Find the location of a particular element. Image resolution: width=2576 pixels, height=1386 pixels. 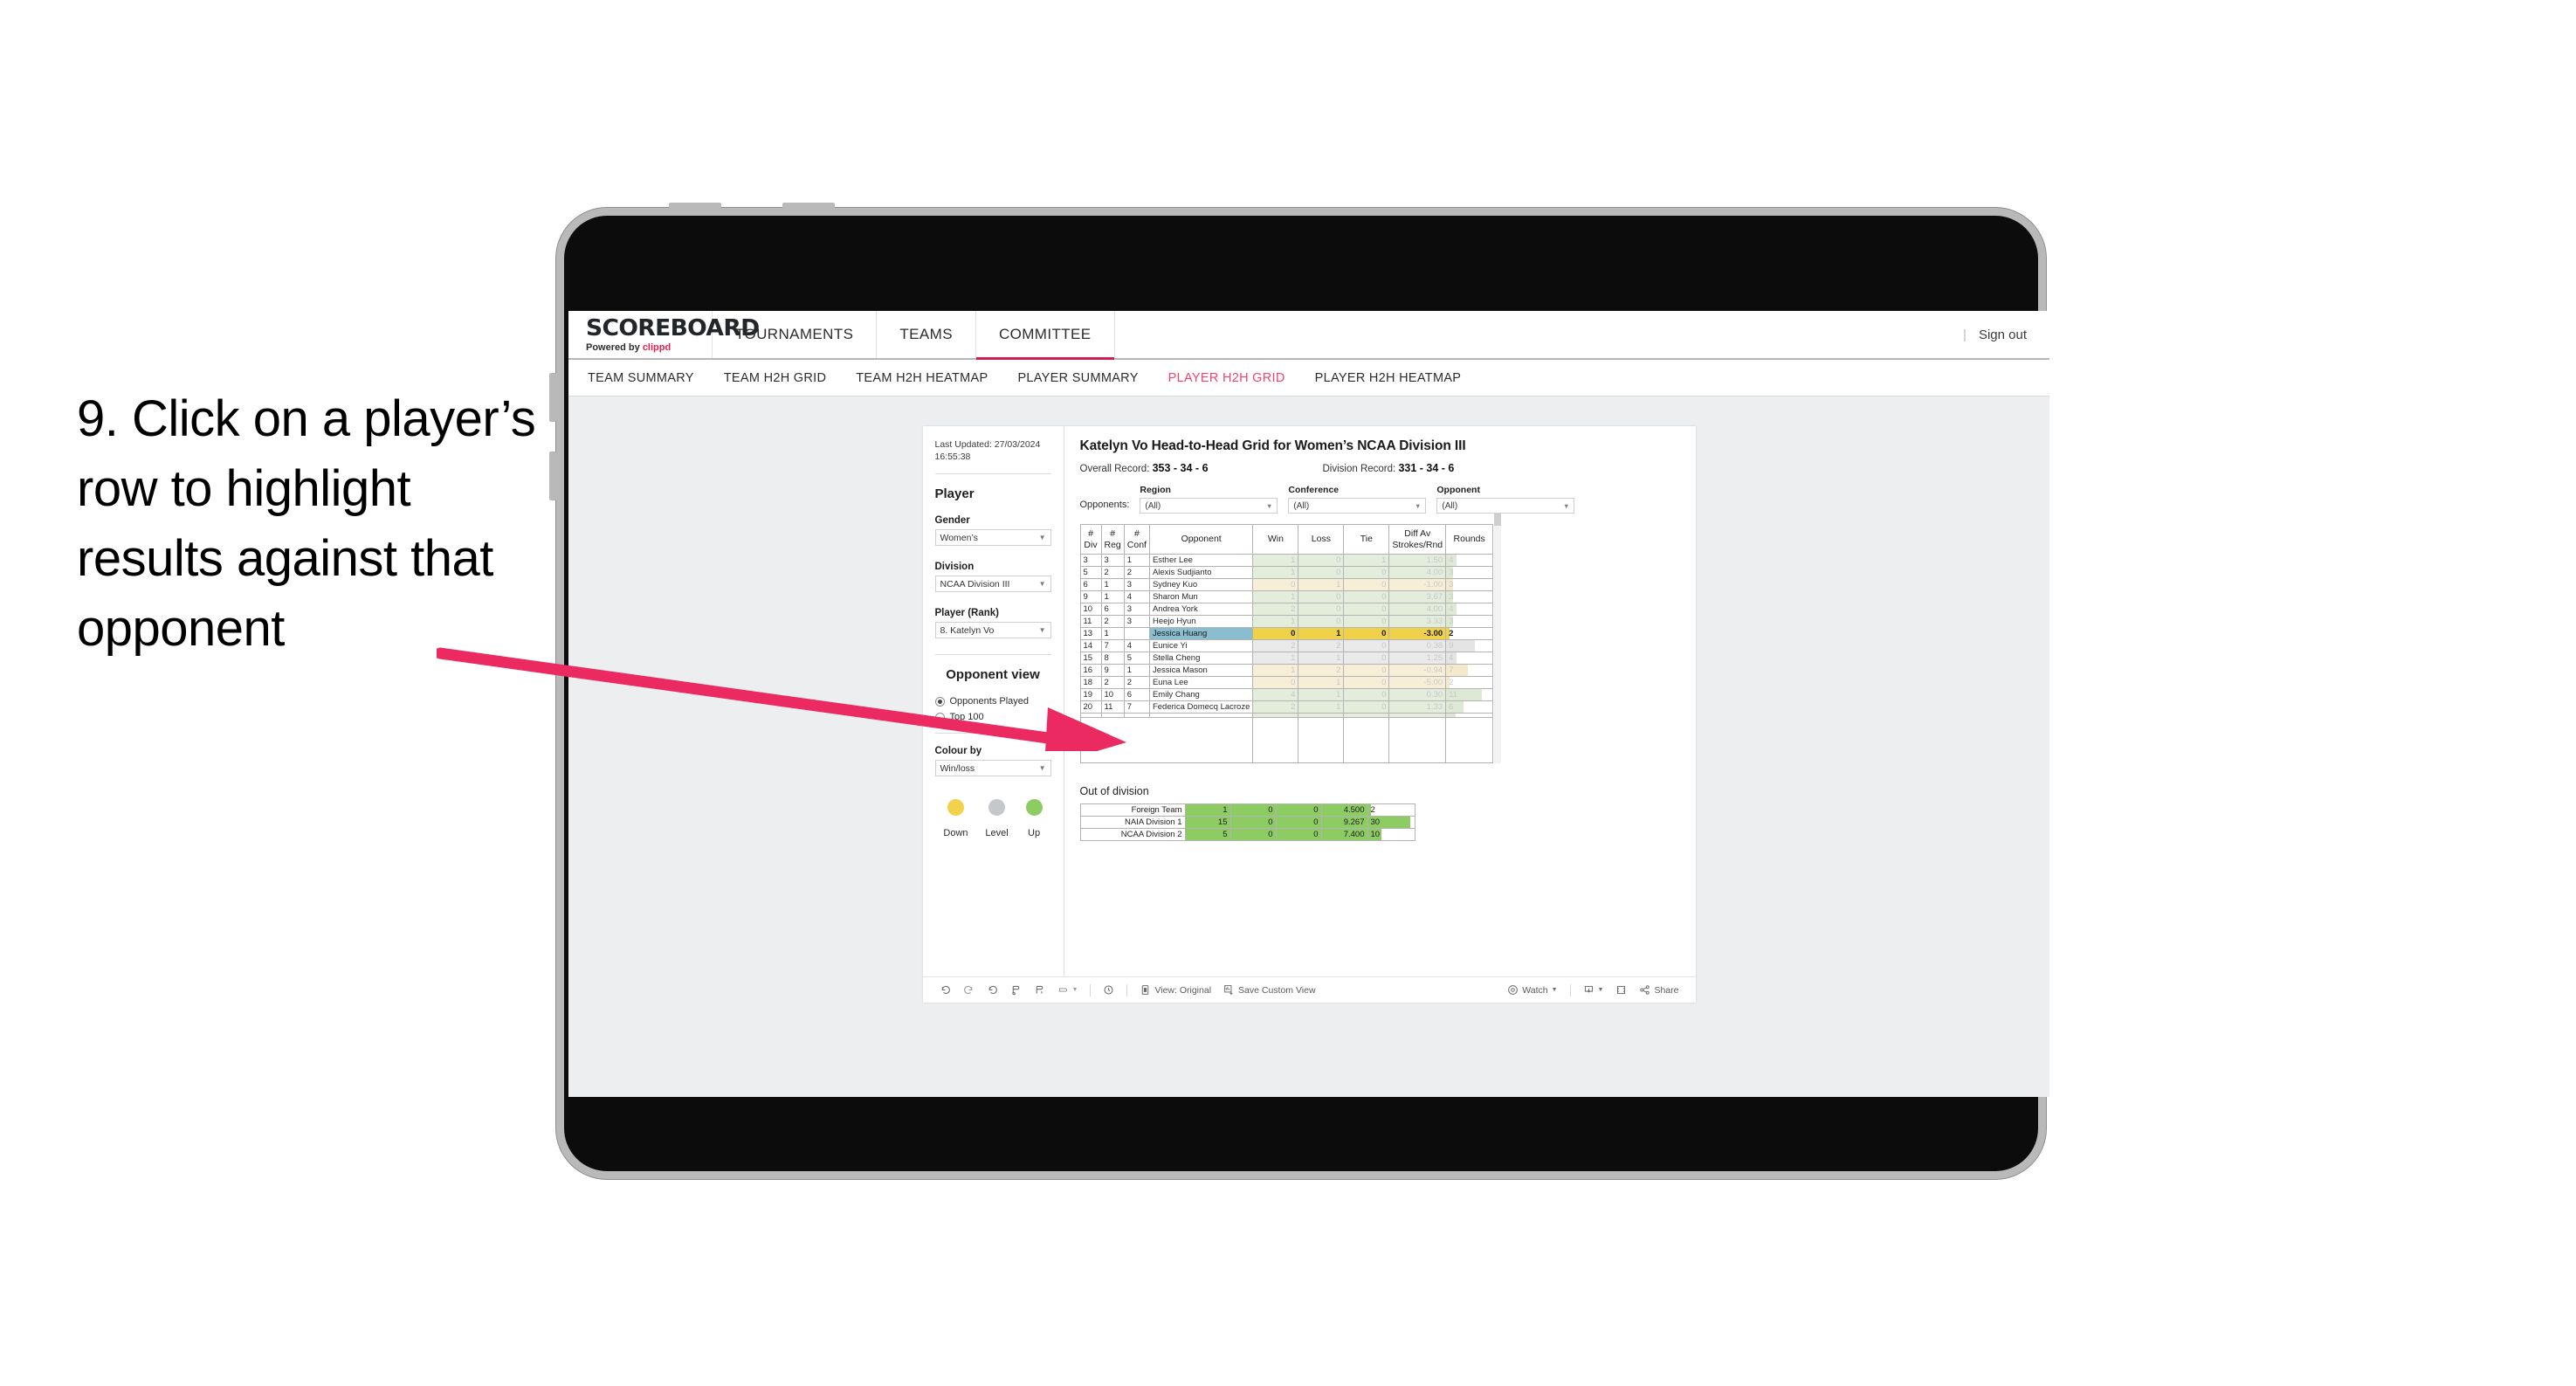

cell-opponent: Jessica Mason is located at coordinates (1201, 670).